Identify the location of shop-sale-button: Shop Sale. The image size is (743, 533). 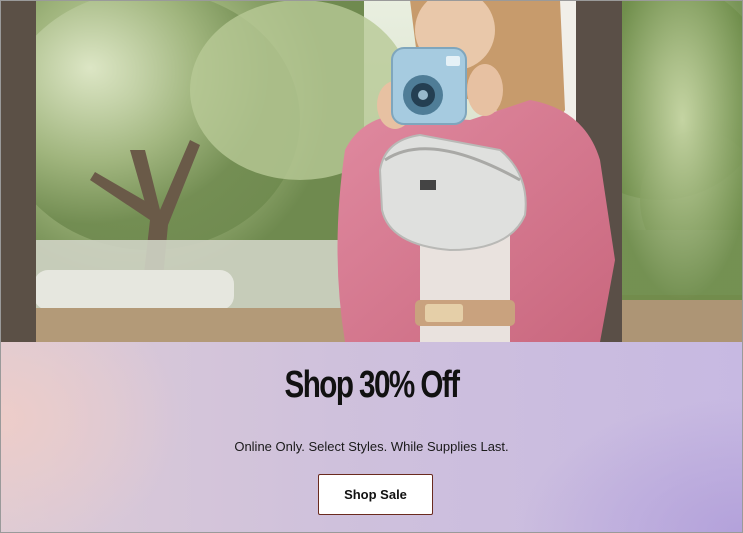
(375, 494).